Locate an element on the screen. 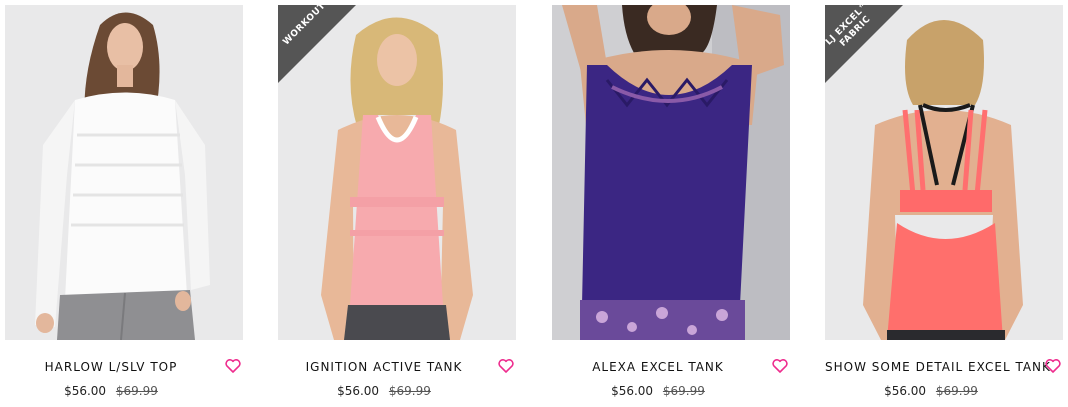 This screenshot has width=1068, height=407. product-name: IGNITION ACTIVE TANK is located at coordinates (384, 367).